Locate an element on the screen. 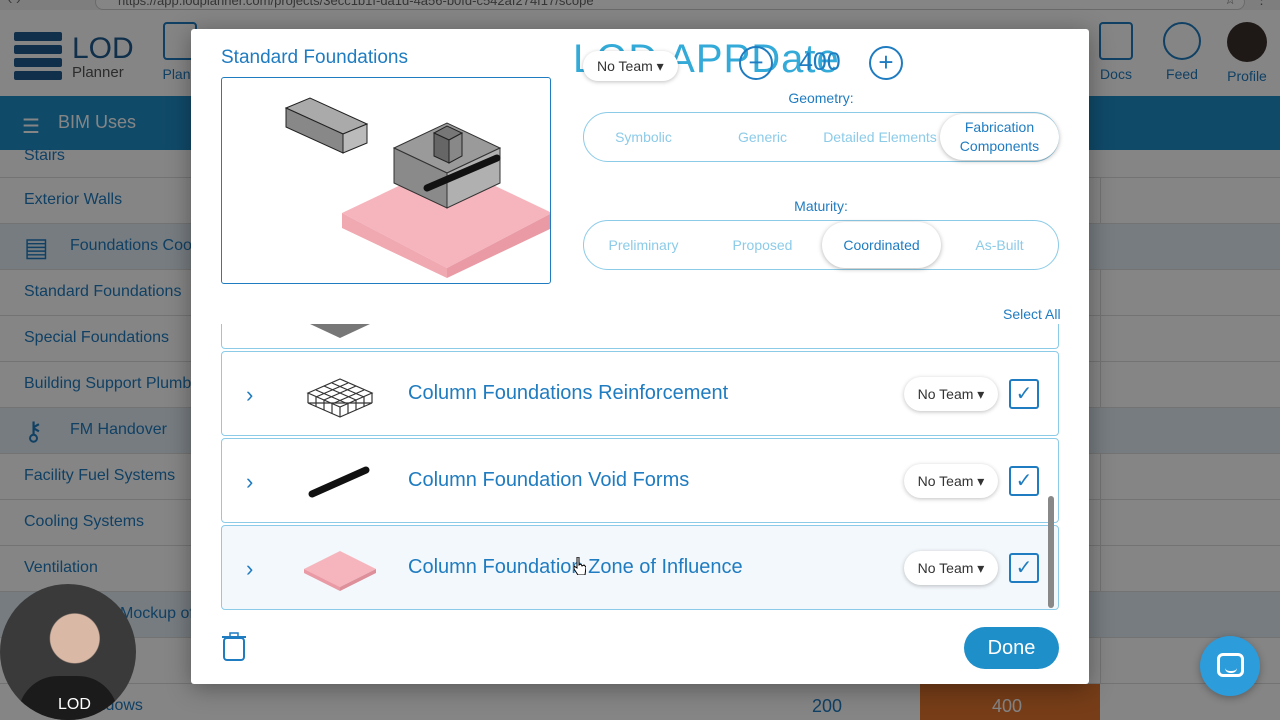 This screenshot has height=720, width=1280. rebar-cage-thumbnail is located at coordinates (340, 398).